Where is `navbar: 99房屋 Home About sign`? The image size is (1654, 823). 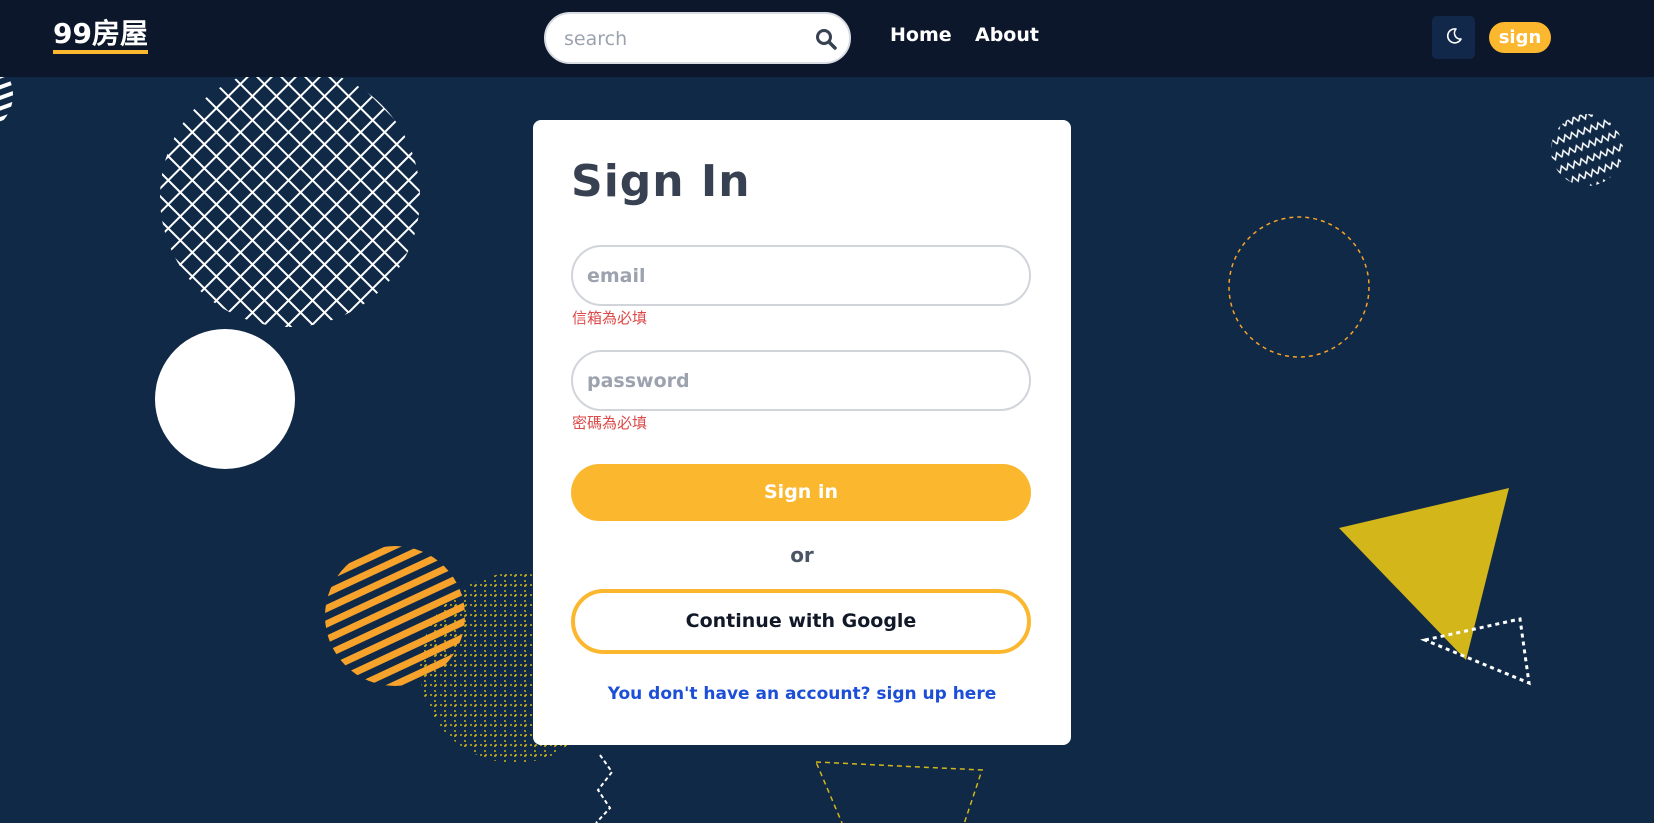 navbar: 99房屋 Home About sign is located at coordinates (827, 38).